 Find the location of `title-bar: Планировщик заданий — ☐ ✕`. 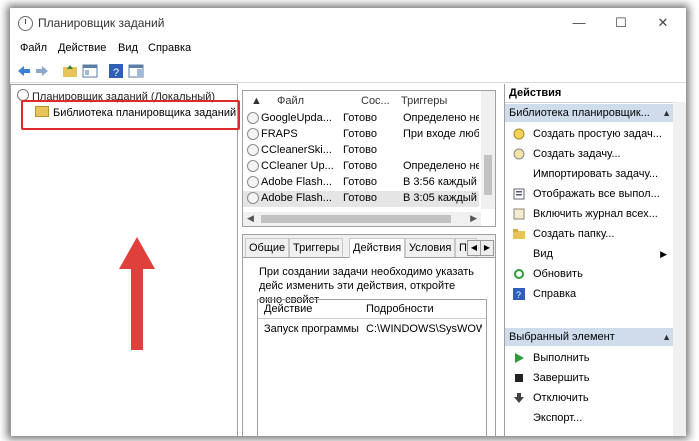

title-bar: Планировщик заданий — ☐ ✕ is located at coordinates (348, 23).